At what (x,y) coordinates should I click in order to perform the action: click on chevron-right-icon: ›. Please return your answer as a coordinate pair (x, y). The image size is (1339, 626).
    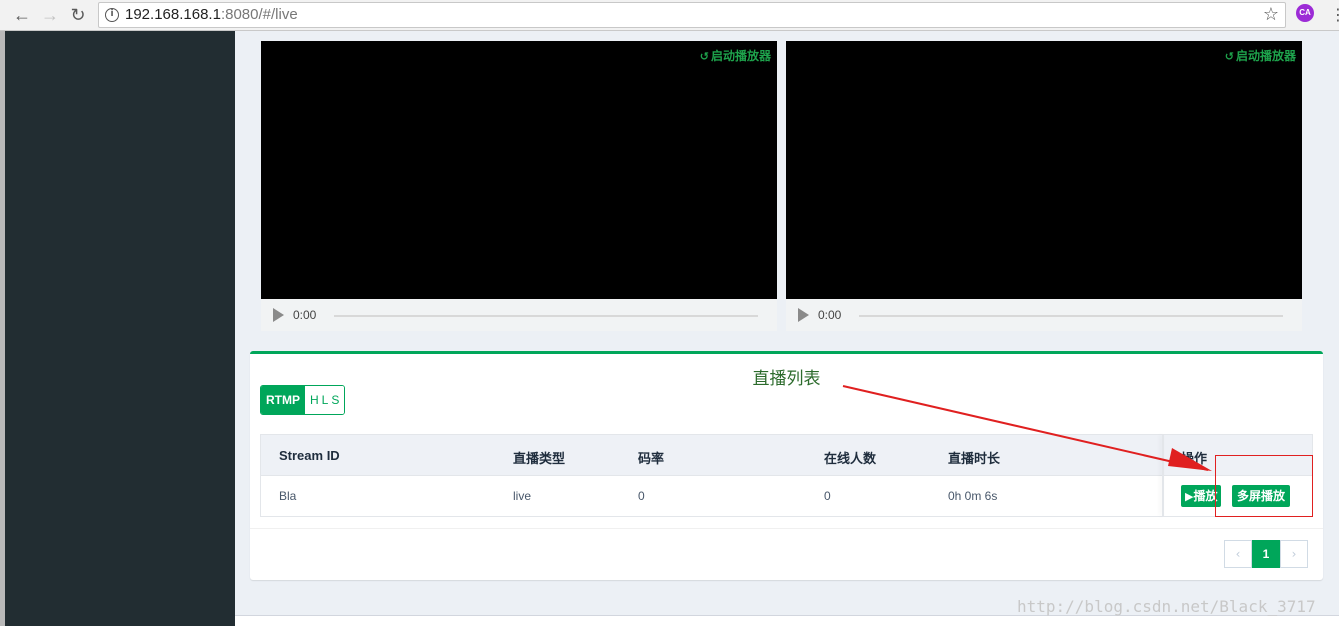
    Looking at the image, I should click on (1294, 554).